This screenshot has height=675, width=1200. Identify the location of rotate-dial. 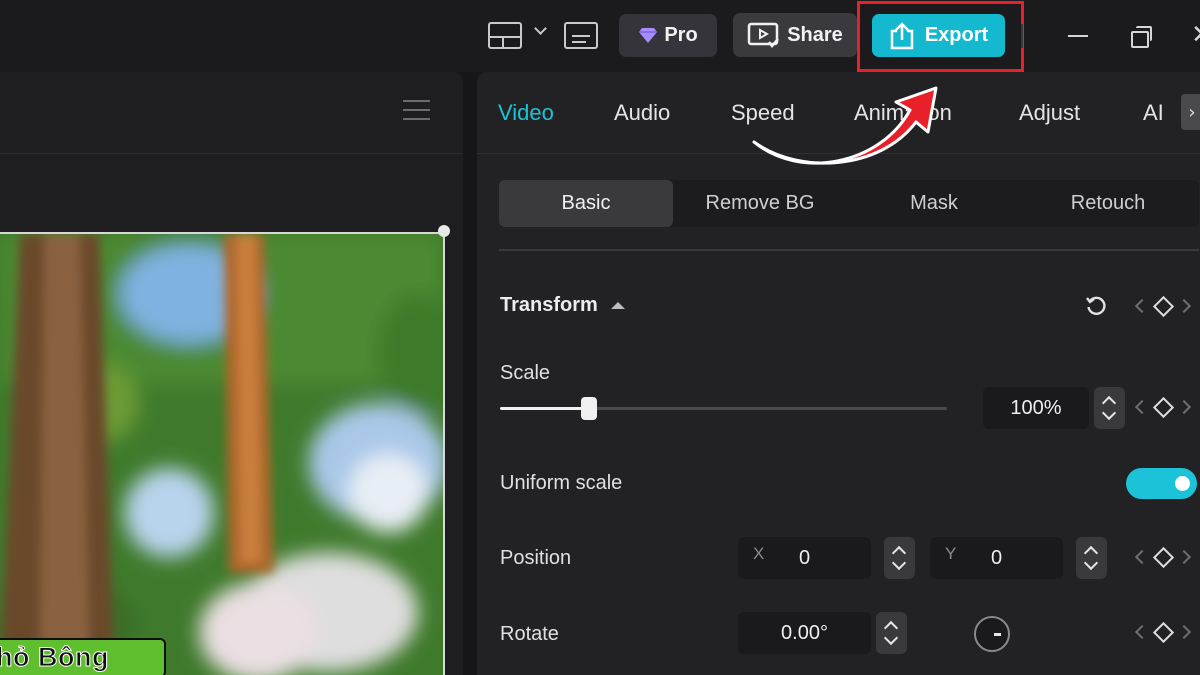
(992, 634).